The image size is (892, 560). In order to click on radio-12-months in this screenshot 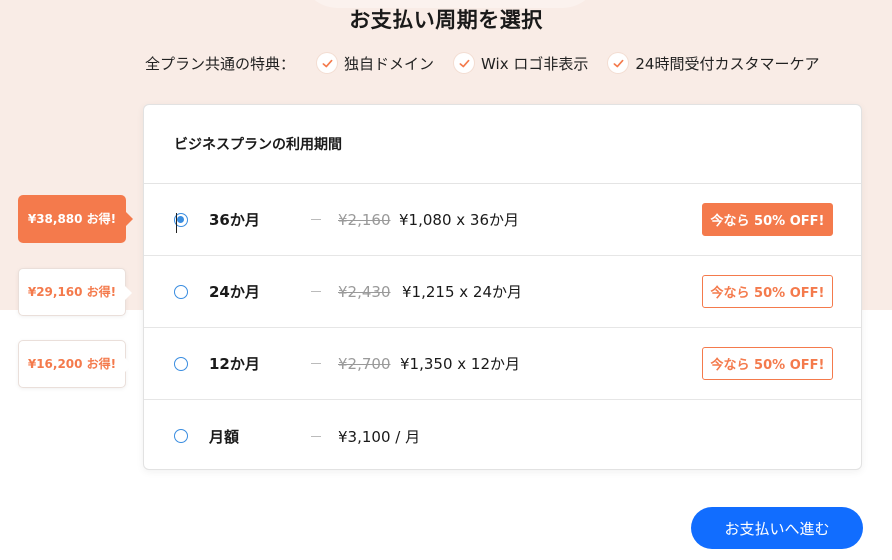, I will do `click(181, 363)`.